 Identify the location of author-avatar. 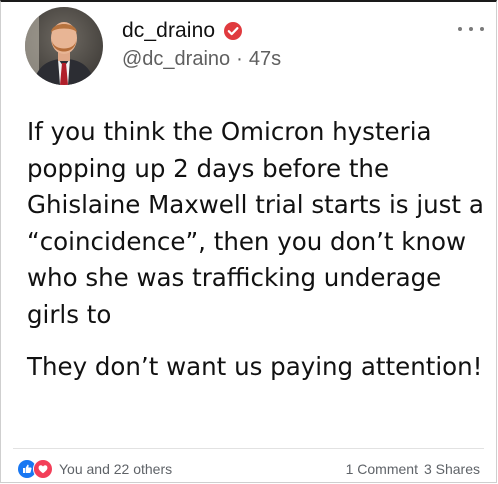
(64, 46).